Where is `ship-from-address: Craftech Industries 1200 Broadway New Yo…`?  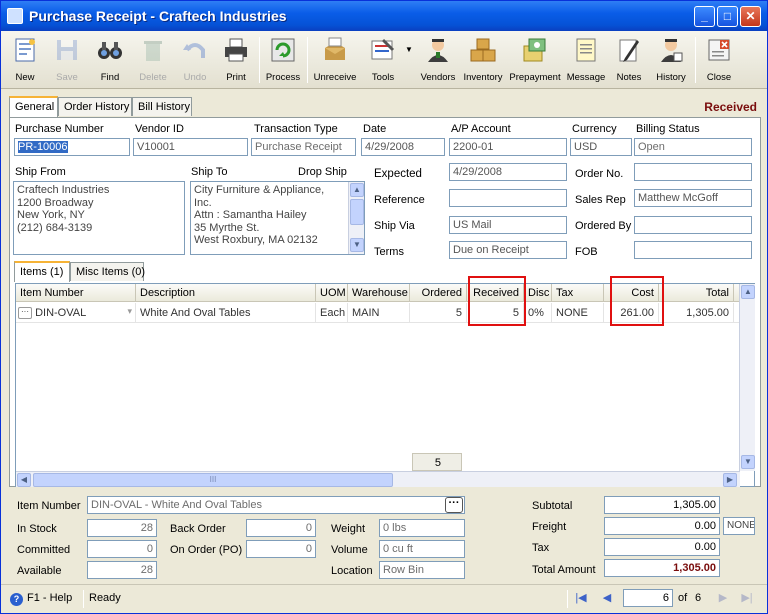
ship-from-address: Craftech Industries 1200 Broadway New Yo… is located at coordinates (99, 218).